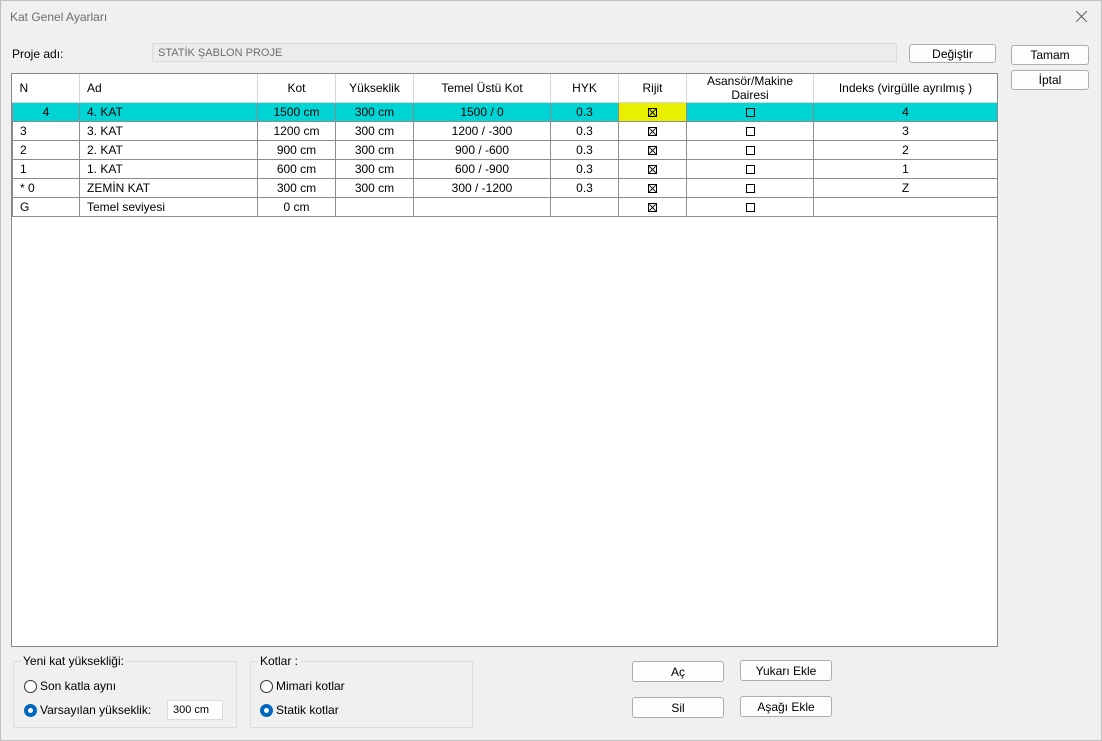 The image size is (1102, 741). I want to click on column-header-asansor: Asansör/Makine Dairesi, so click(750, 88).